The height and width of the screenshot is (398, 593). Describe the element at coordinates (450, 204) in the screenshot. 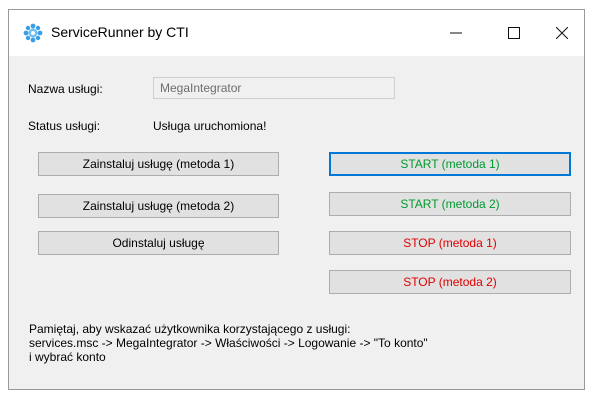

I see `start-method-2-button: START (metoda 2)` at that location.